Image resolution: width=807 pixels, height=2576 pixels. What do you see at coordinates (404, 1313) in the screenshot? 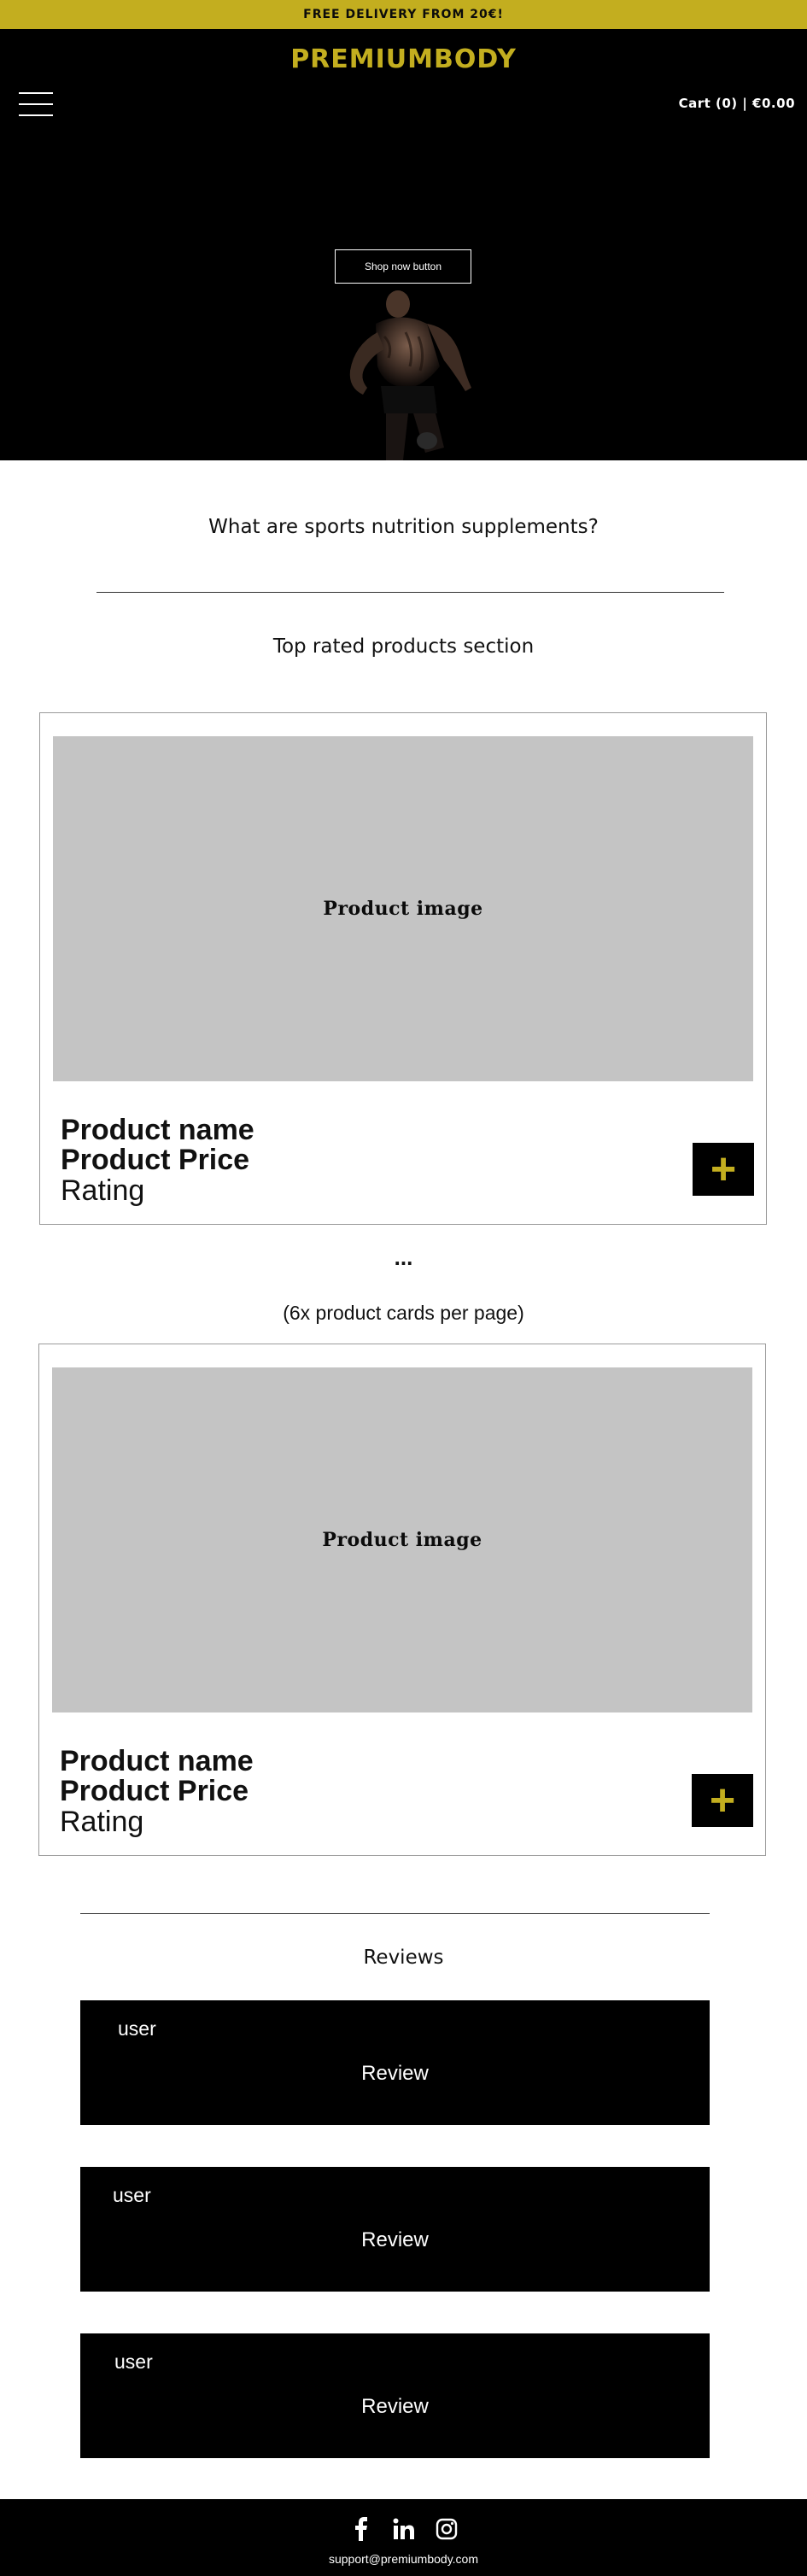
I see `per-page-note: (6x product cards per page)` at bounding box center [404, 1313].